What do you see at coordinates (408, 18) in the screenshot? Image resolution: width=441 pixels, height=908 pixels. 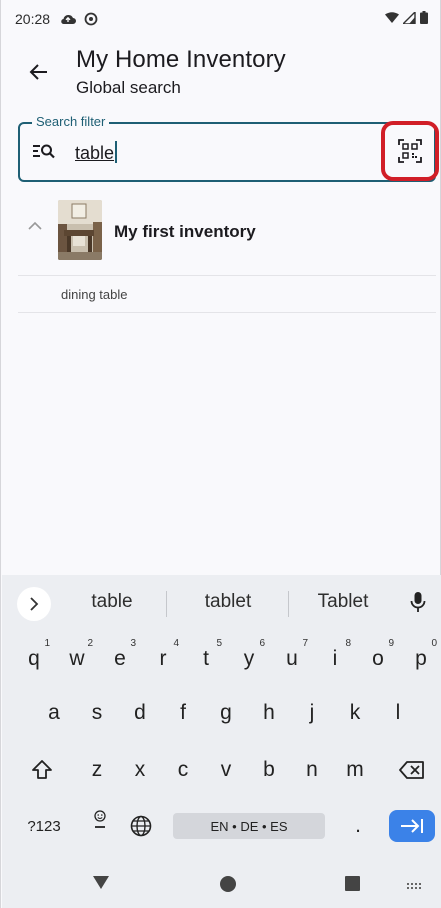 I see `cell-signal-icon` at bounding box center [408, 18].